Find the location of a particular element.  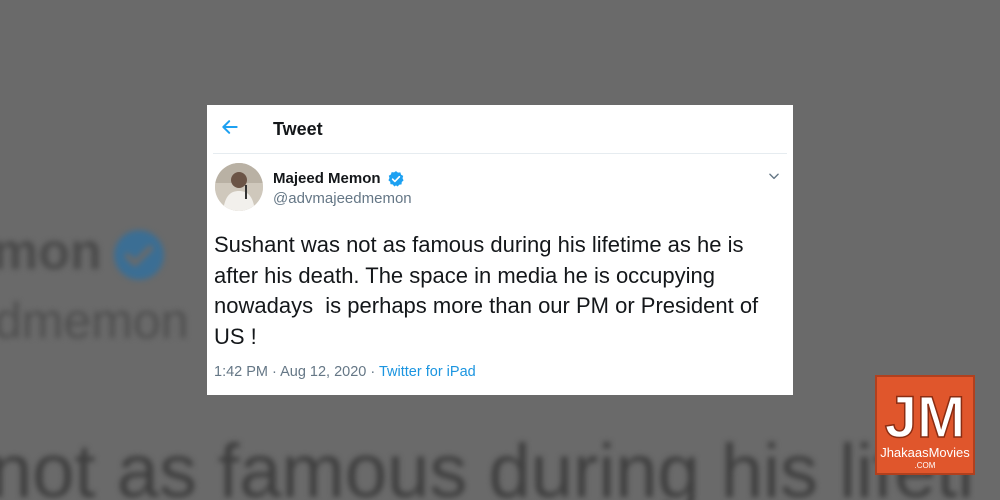

avatar is located at coordinates (239, 187).